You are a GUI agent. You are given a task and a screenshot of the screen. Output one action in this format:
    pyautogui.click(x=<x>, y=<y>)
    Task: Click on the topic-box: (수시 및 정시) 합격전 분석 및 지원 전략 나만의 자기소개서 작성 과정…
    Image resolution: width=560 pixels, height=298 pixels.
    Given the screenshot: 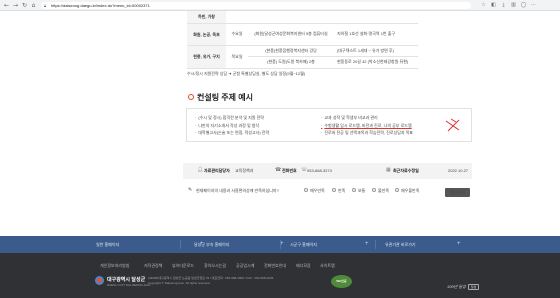 What is the action you would take?
    pyautogui.click(x=329, y=125)
    